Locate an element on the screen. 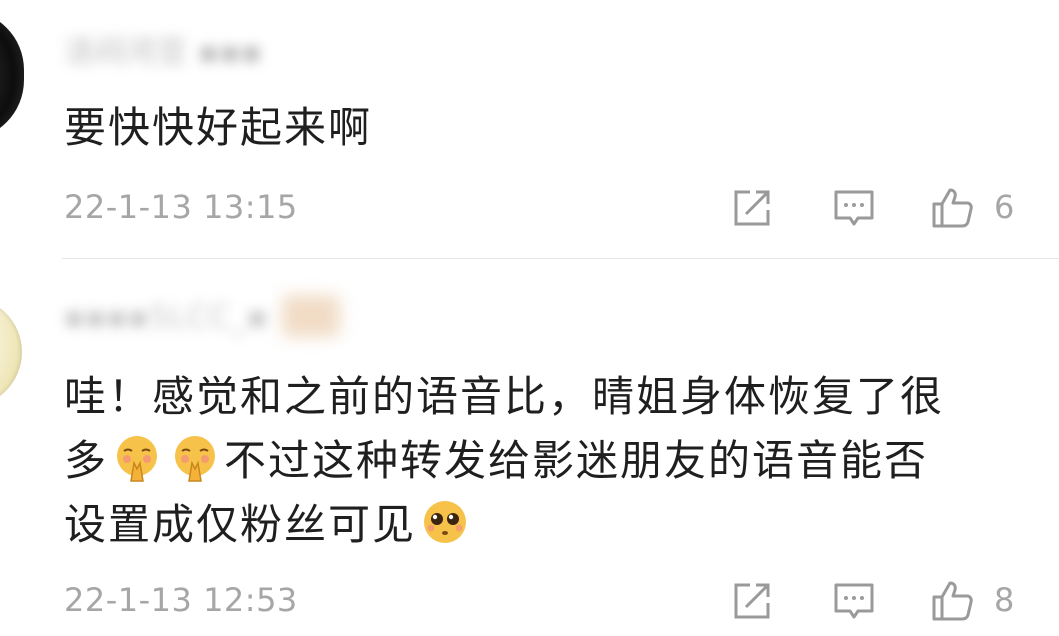 This screenshot has width=1059, height=636. comment-text-line: 不过这种转发给影迷朋友的语音能否 is located at coordinates (576, 460).